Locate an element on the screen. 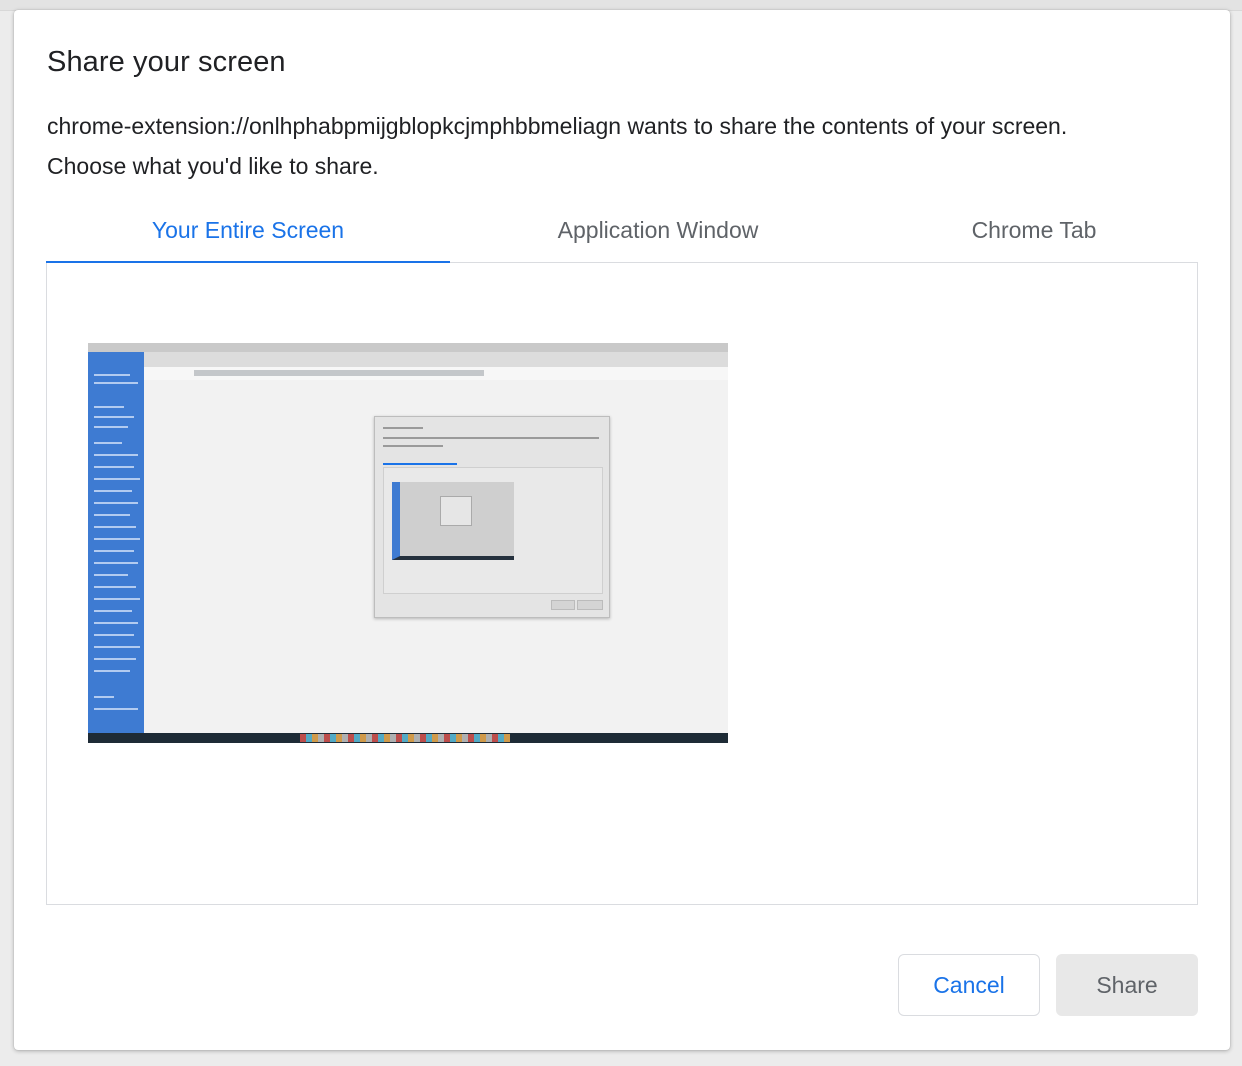  tab-your-entire-screen: Your Entire Screen is located at coordinates (248, 237).